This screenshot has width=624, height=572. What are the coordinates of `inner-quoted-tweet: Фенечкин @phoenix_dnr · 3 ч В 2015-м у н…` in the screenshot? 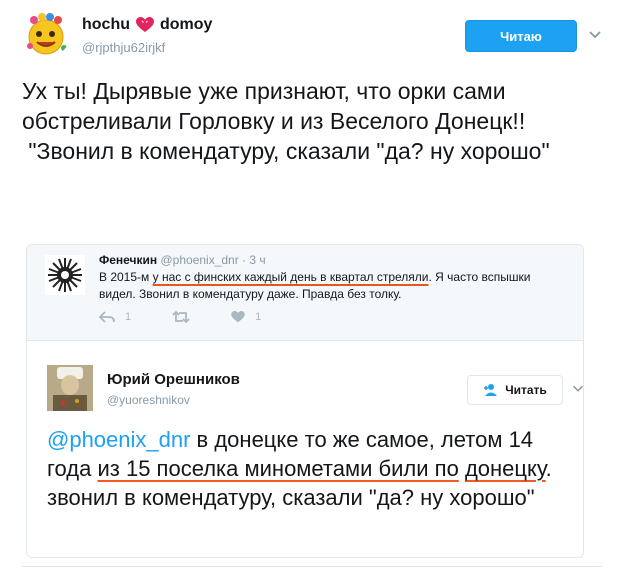 It's located at (305, 293).